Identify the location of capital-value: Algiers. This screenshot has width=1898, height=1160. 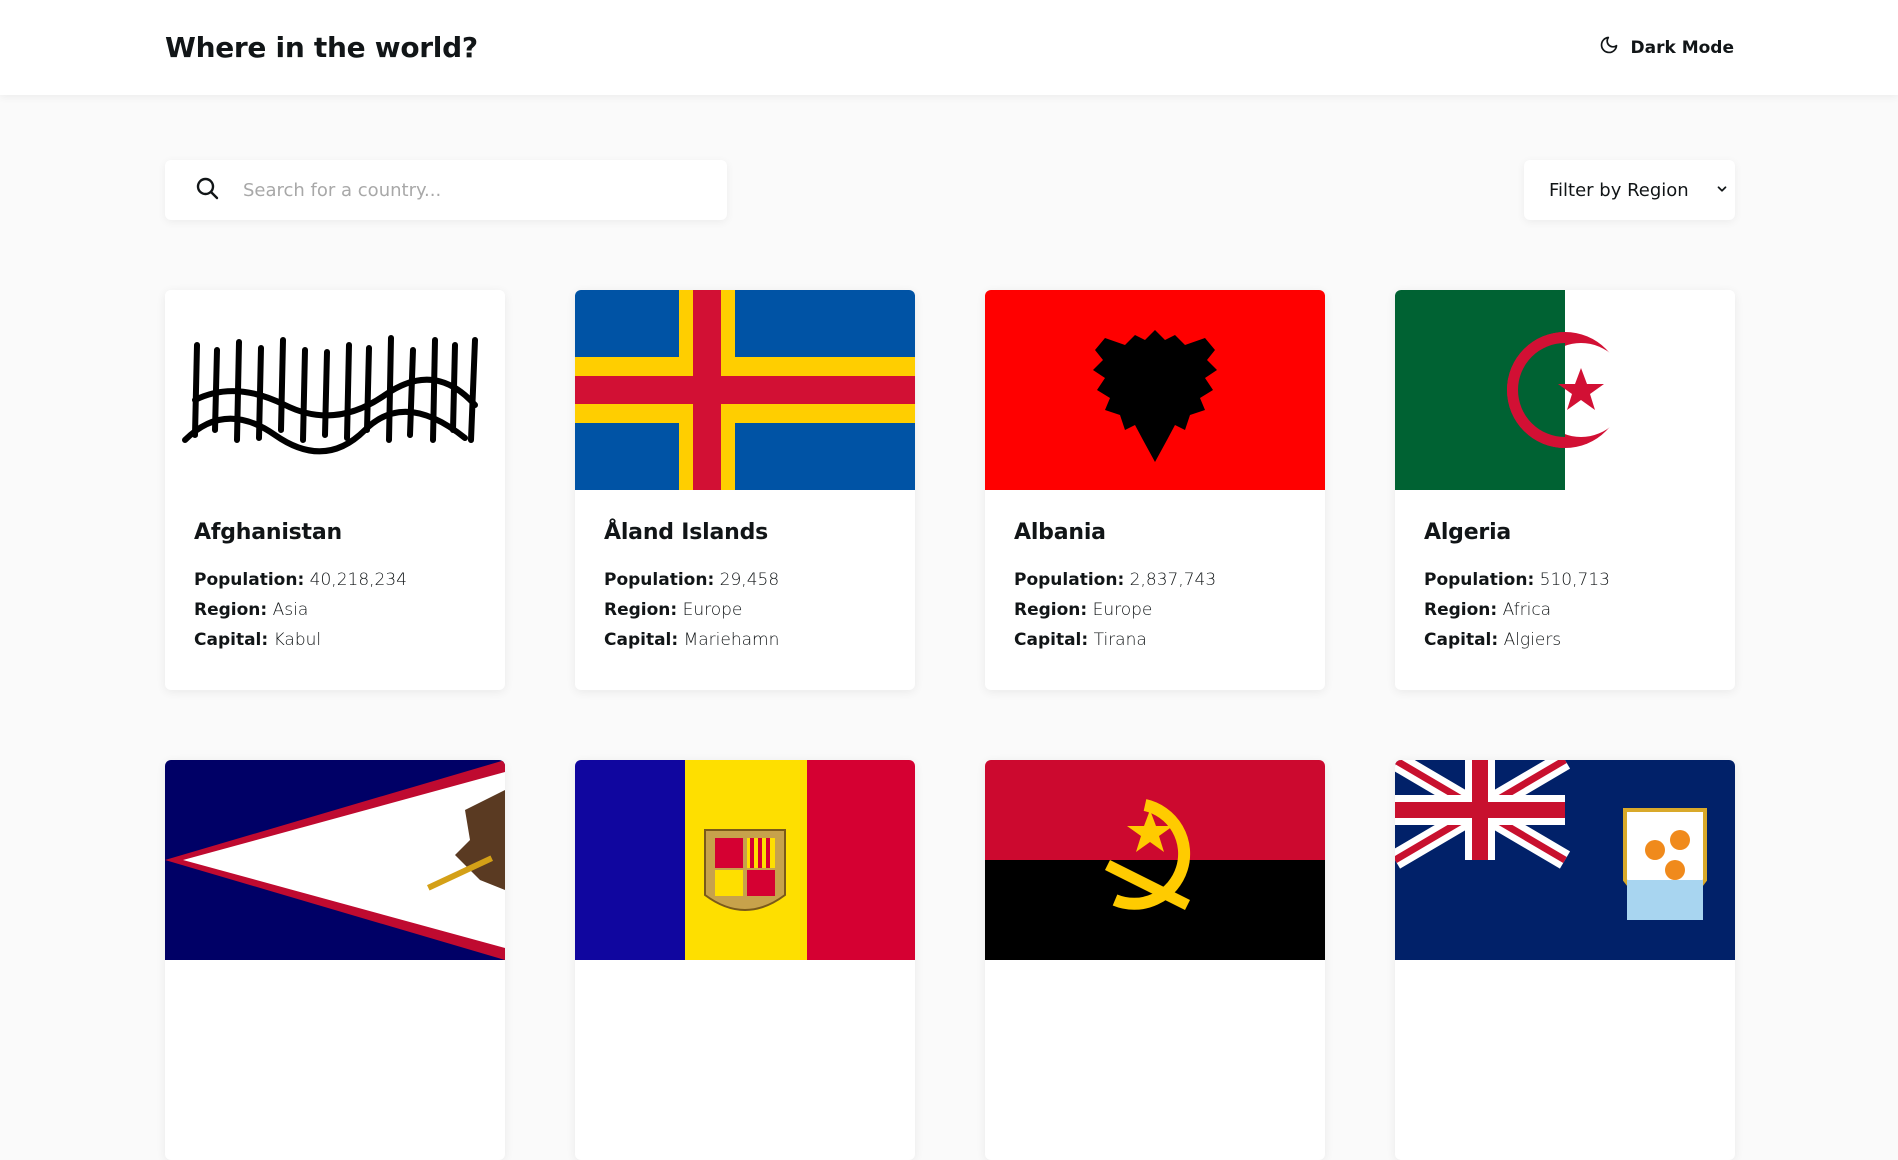
(1532, 640).